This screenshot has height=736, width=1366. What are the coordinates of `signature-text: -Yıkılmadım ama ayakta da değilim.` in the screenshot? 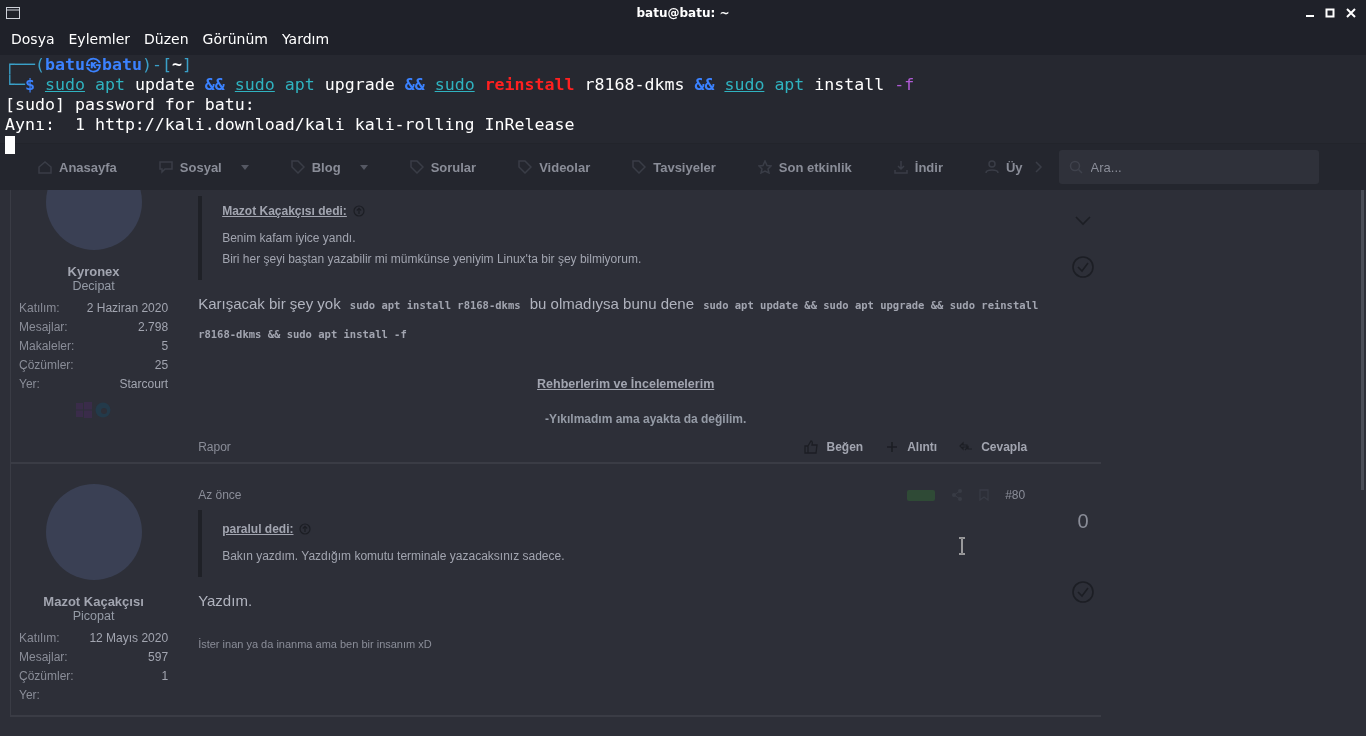 It's located at (645, 419).